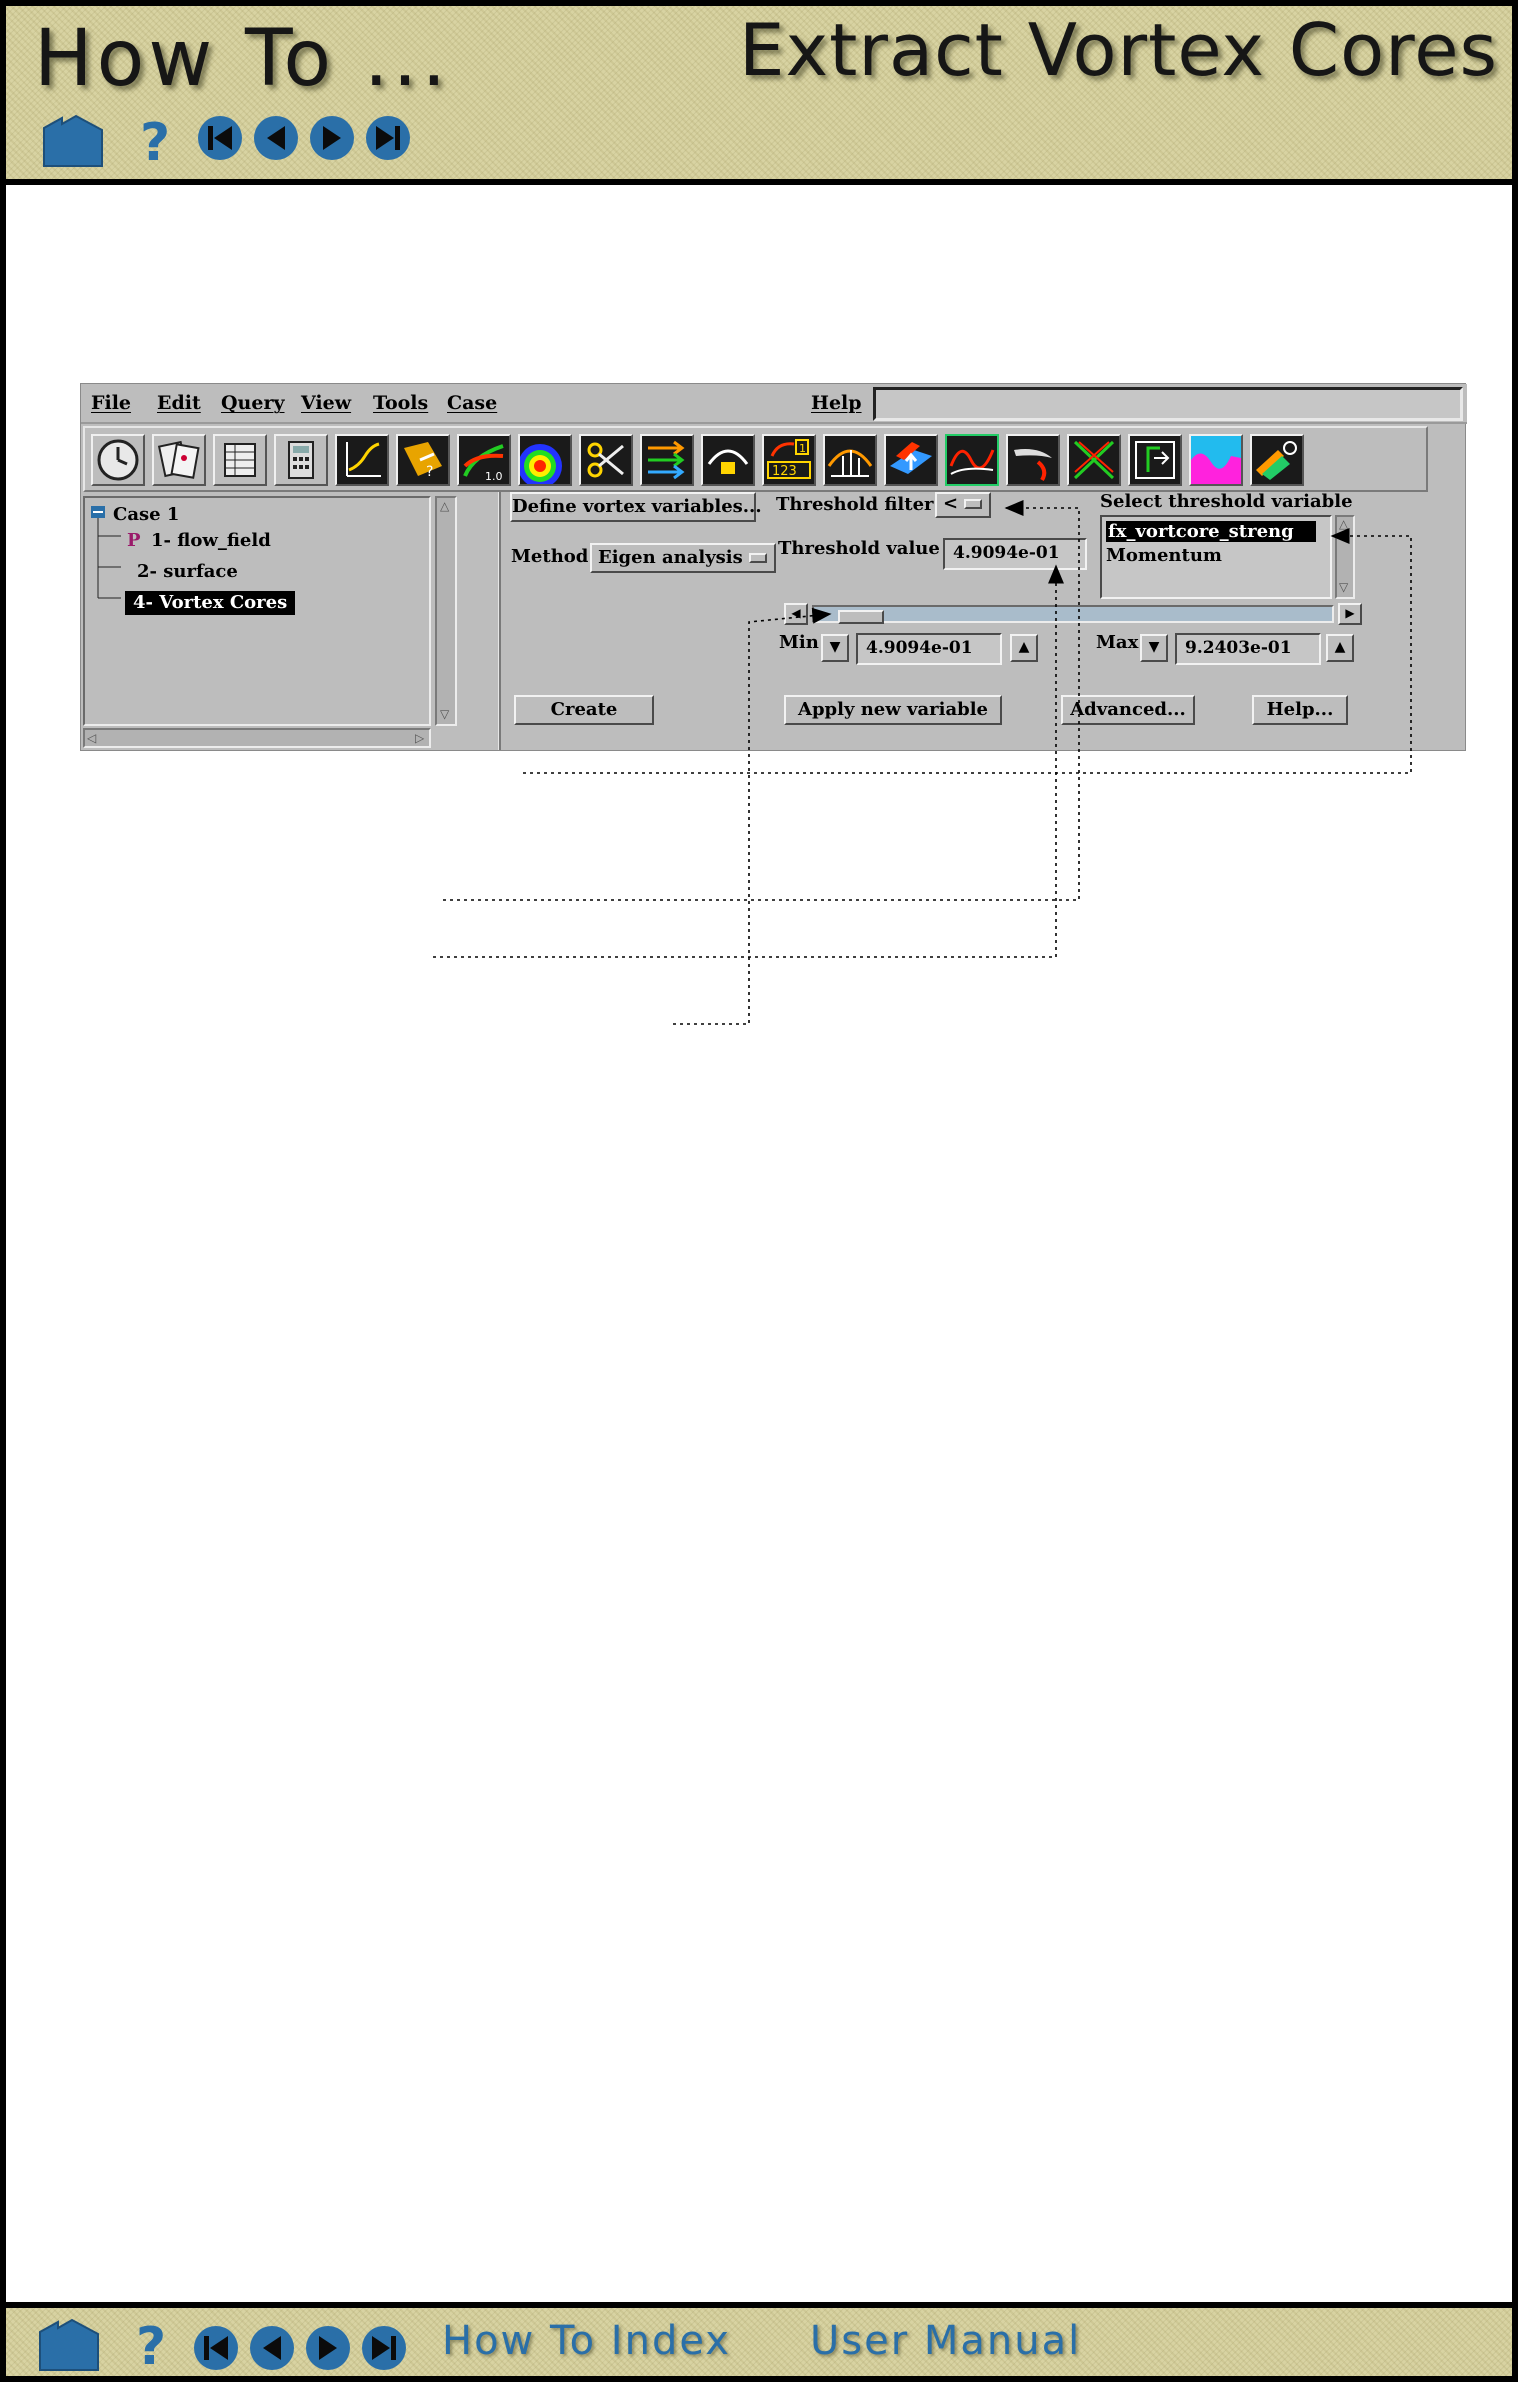 The height and width of the screenshot is (2382, 1518). I want to click on svg-text: 1.0, so click(494, 476).